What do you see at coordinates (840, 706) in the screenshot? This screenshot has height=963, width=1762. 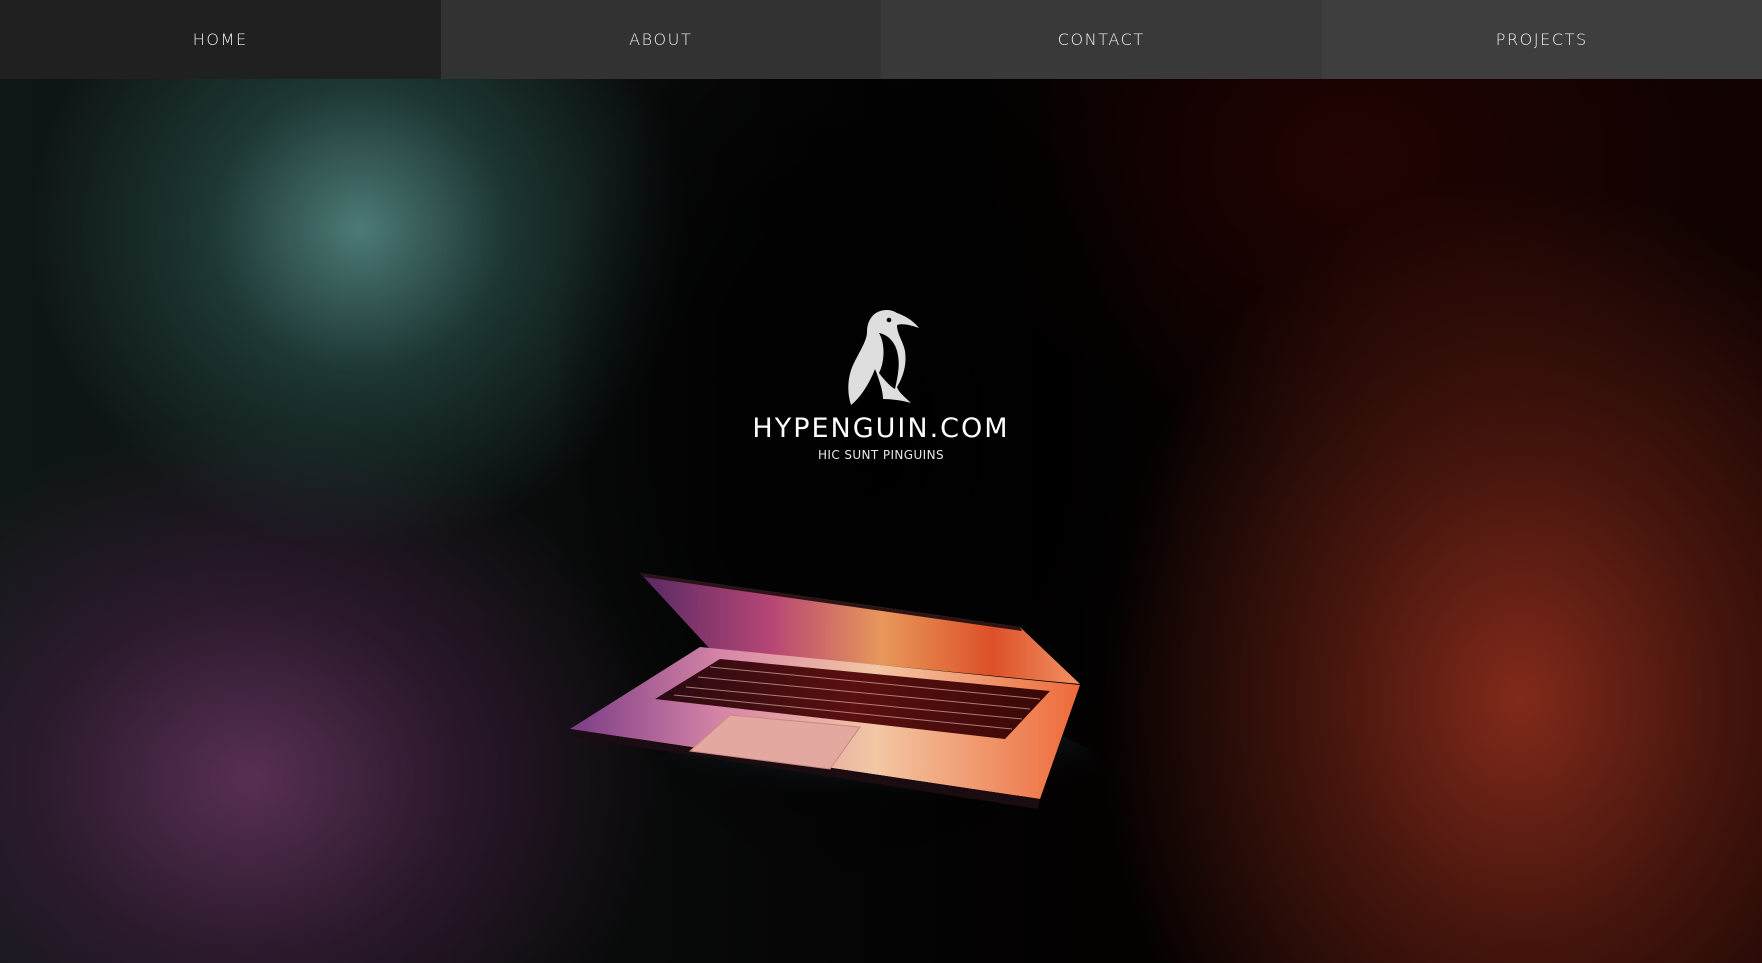 I see `laptop-illustration` at bounding box center [840, 706].